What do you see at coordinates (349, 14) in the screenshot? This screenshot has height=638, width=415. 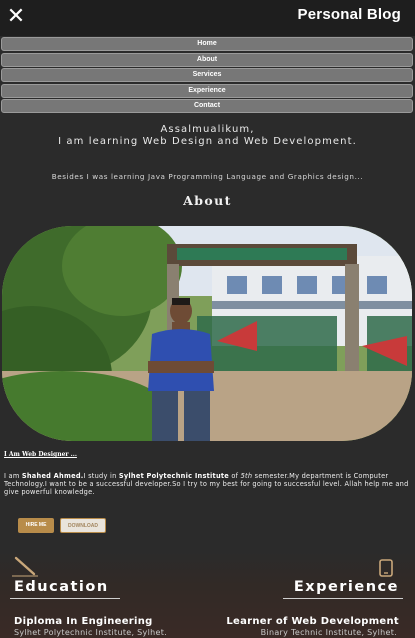 I see `brand-title: Personal Blog` at bounding box center [349, 14].